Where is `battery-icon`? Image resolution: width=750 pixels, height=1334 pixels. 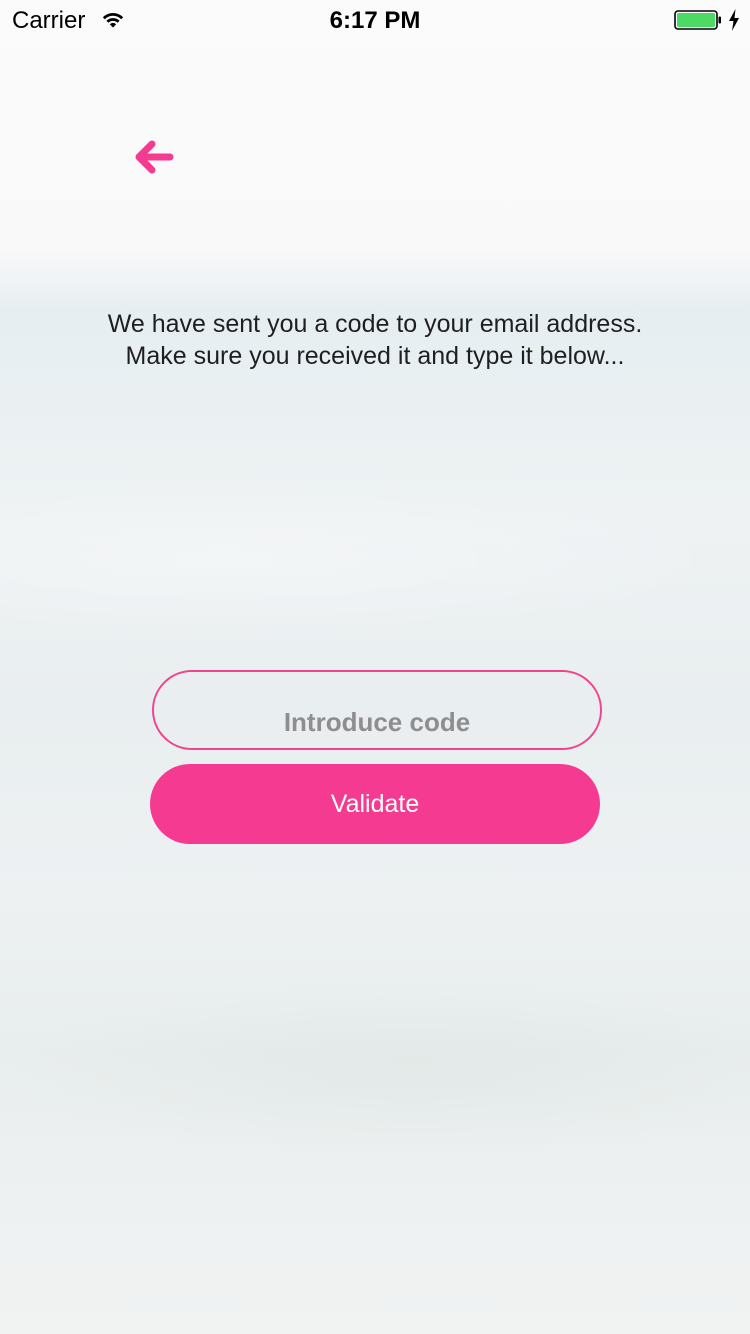 battery-icon is located at coordinates (698, 20).